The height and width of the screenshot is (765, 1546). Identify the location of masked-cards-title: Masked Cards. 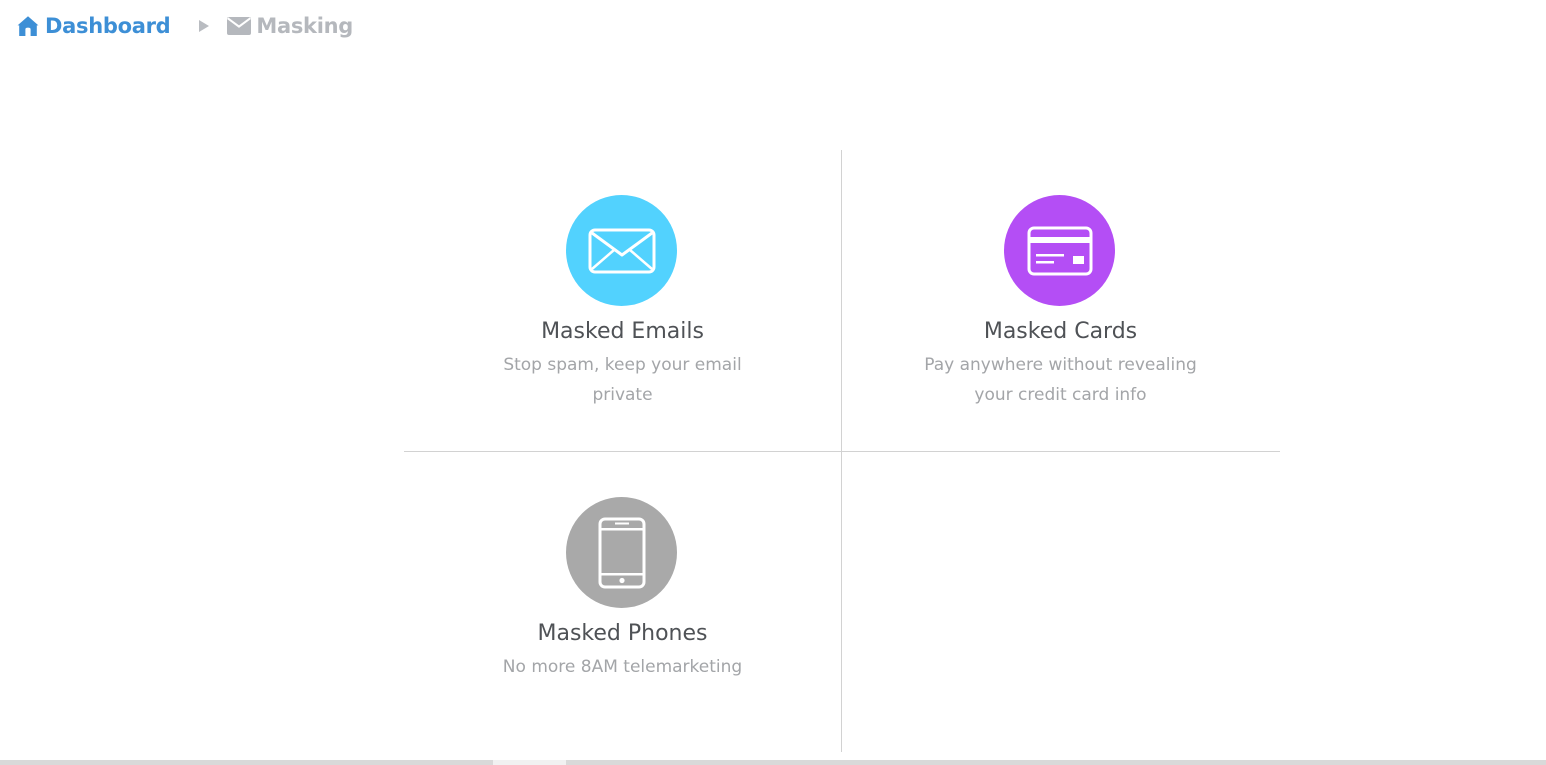
(1060, 331).